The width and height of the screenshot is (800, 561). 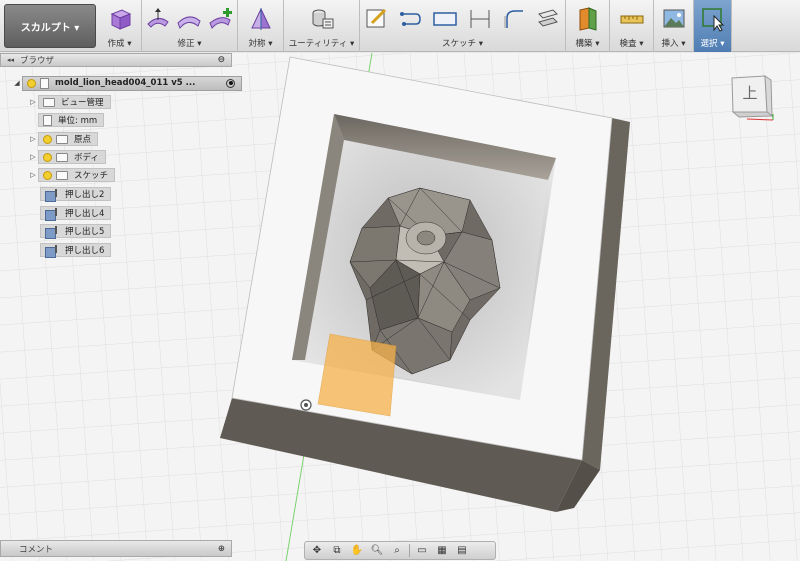 What do you see at coordinates (713, 19) in the screenshot?
I see `select-cursor-icon` at bounding box center [713, 19].